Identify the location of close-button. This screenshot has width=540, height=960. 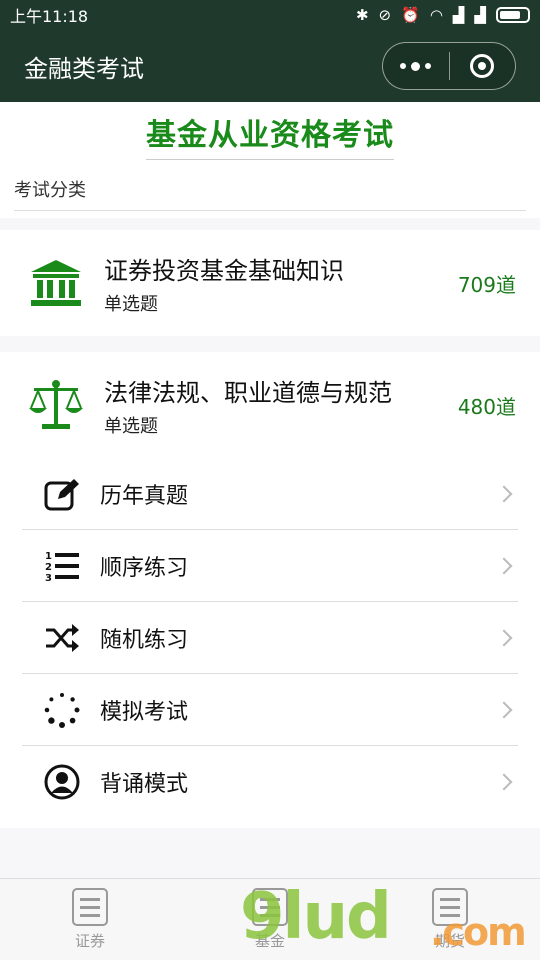
(483, 66).